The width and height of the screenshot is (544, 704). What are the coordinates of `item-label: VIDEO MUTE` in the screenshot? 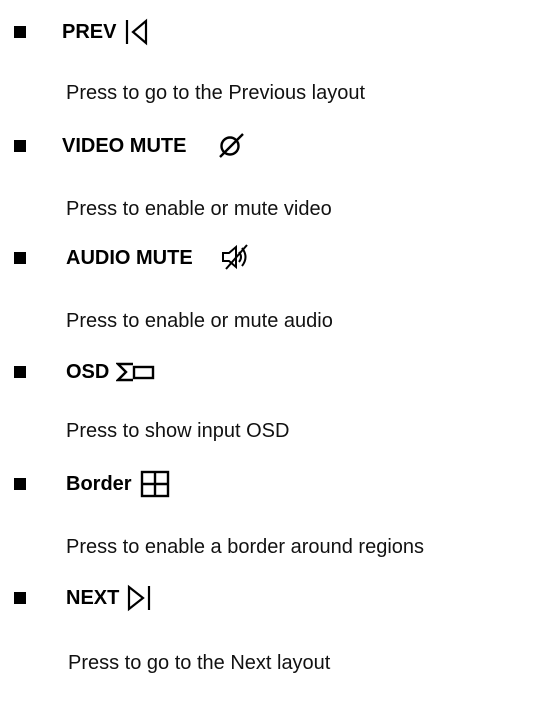 It's located at (124, 146).